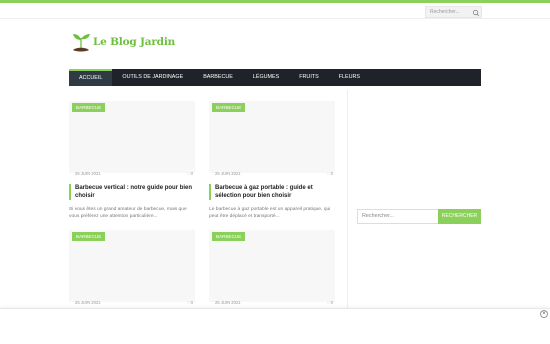  Describe the element at coordinates (347, 200) in the screenshot. I see `sidebar-divider` at that location.